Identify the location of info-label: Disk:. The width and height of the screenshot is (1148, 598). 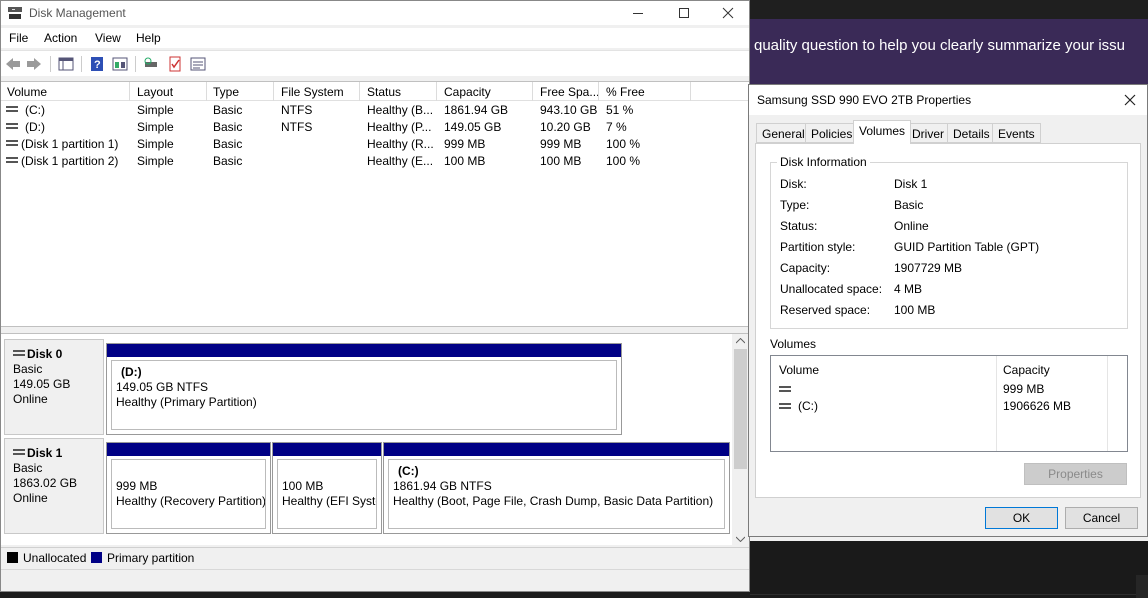
(793, 184).